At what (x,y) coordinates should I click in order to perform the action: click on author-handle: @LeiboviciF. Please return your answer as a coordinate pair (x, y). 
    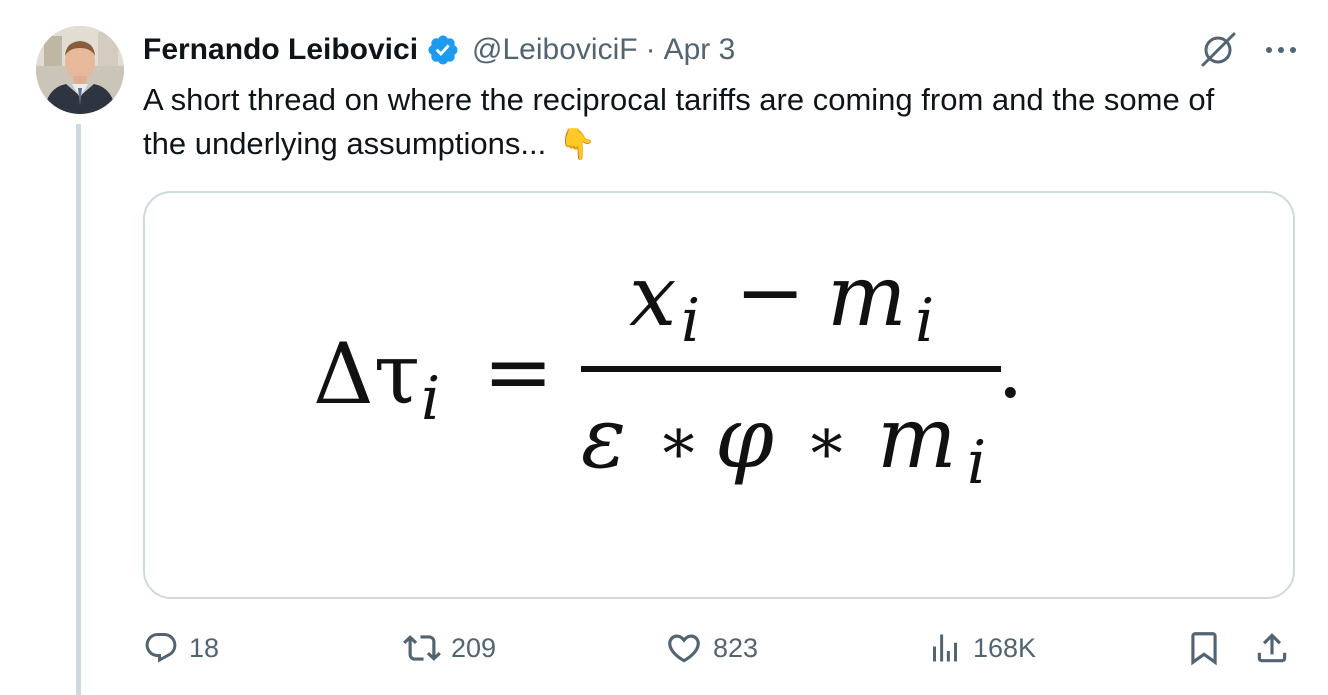
    Looking at the image, I should click on (555, 50).